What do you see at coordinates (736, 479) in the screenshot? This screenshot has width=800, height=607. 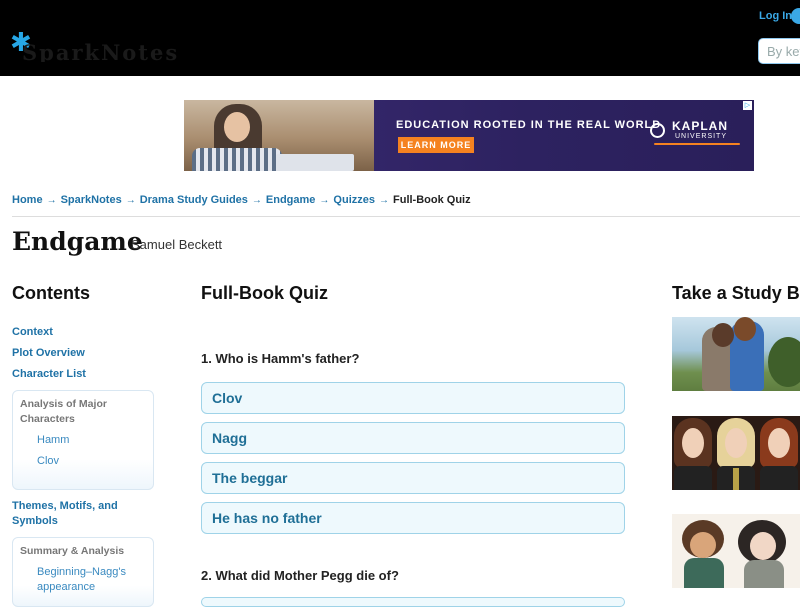 I see `thumb-tie` at bounding box center [736, 479].